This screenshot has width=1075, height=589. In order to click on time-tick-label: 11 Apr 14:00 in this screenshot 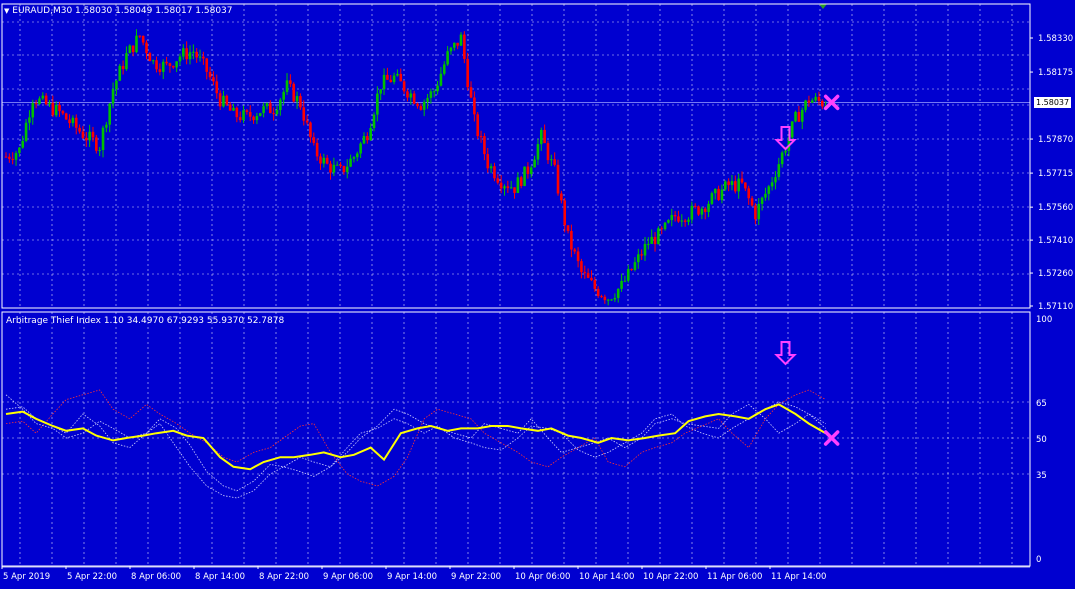, I will do `click(798, 577)`.